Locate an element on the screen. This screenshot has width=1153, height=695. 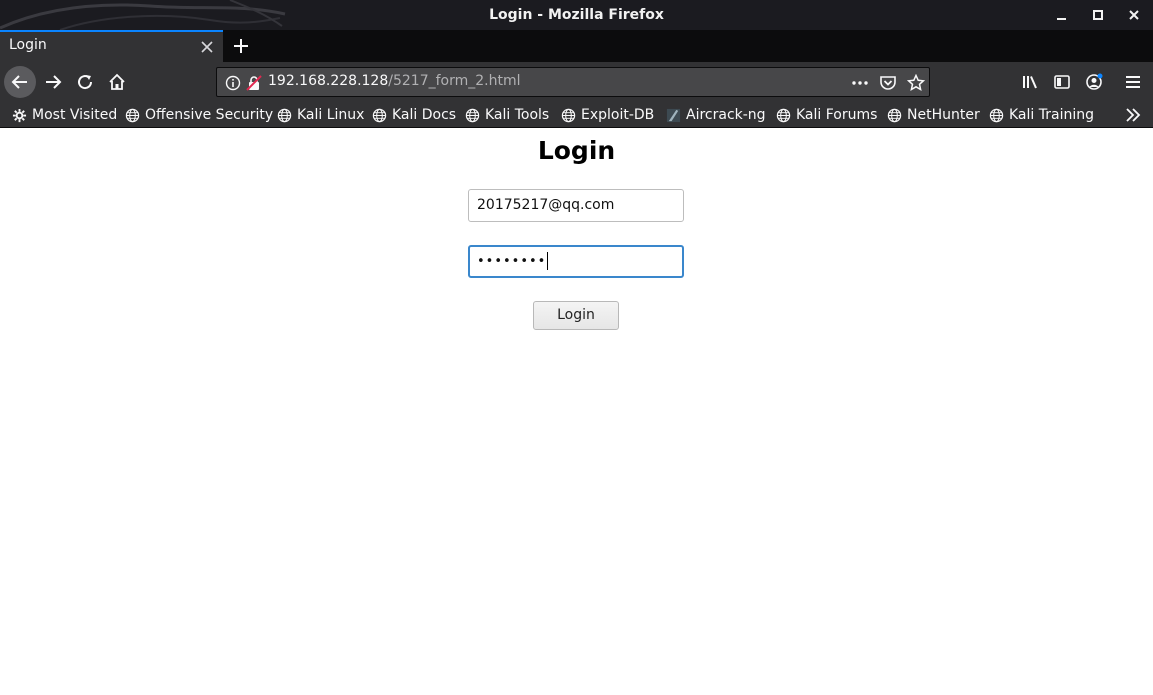
bookmark-star-icon is located at coordinates (916, 83).